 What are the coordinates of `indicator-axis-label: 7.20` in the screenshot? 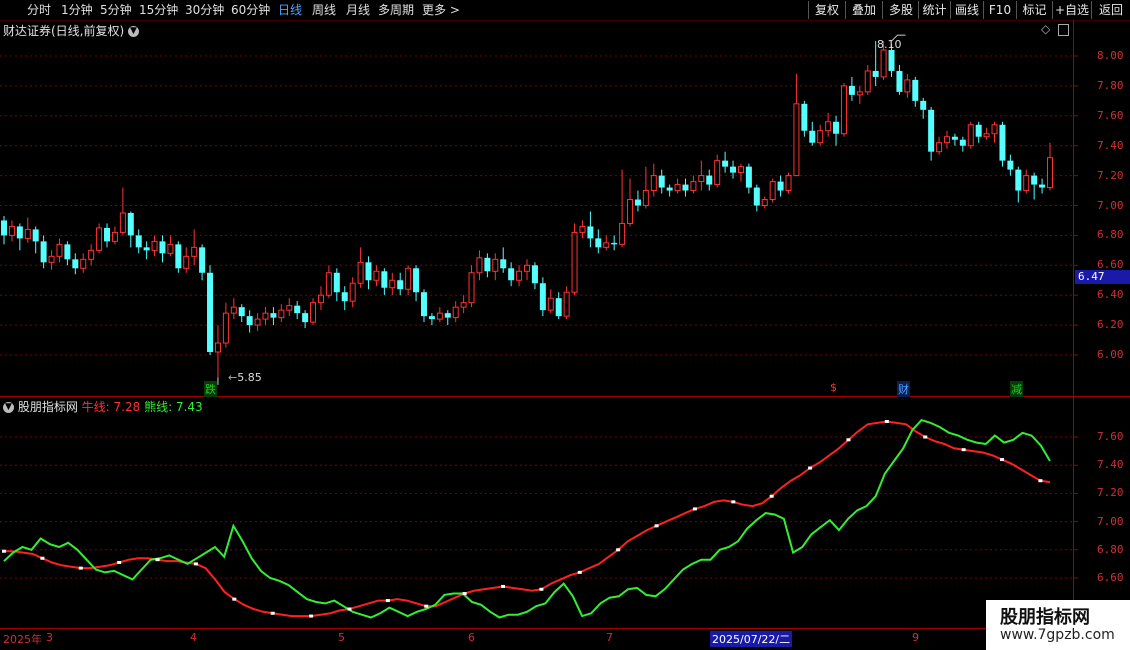 It's located at (1110, 493).